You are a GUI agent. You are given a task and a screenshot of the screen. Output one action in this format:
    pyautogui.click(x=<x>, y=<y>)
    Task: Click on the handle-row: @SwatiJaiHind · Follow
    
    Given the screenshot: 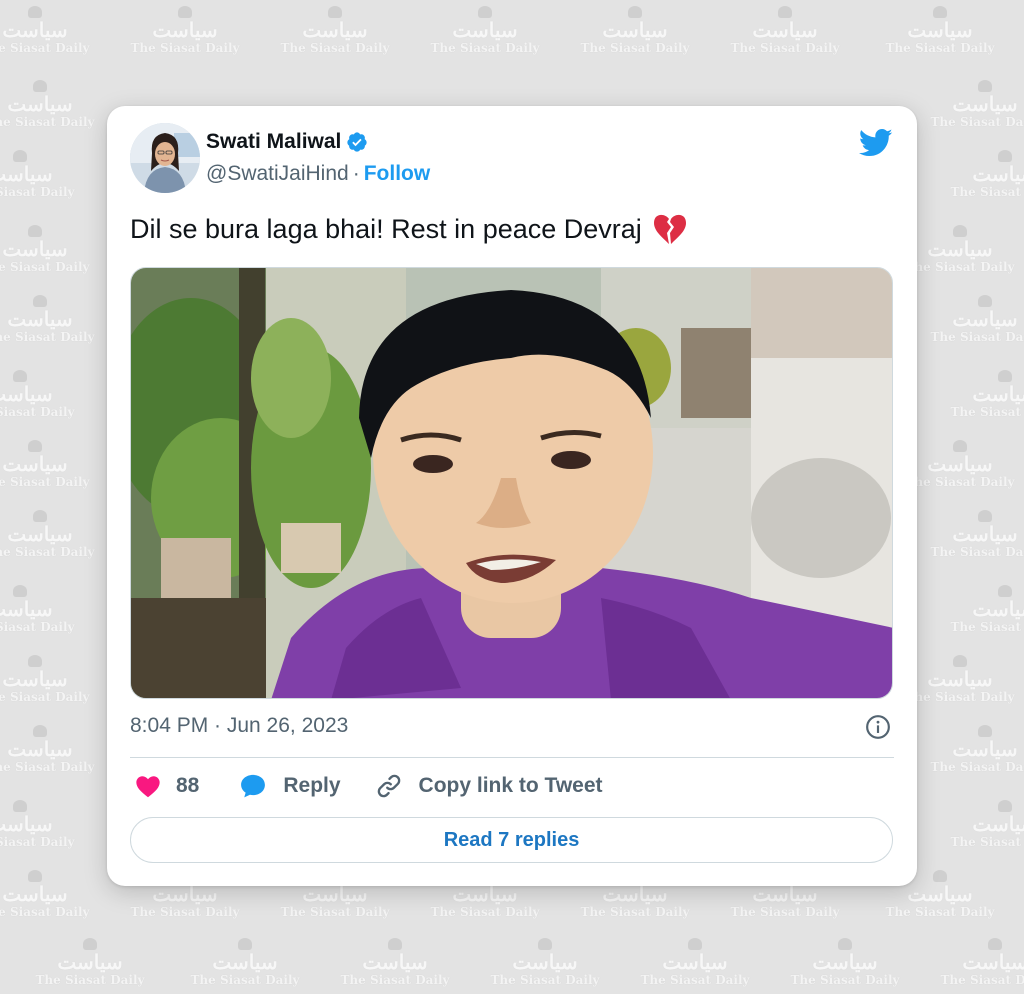 What is the action you would take?
    pyautogui.click(x=318, y=174)
    